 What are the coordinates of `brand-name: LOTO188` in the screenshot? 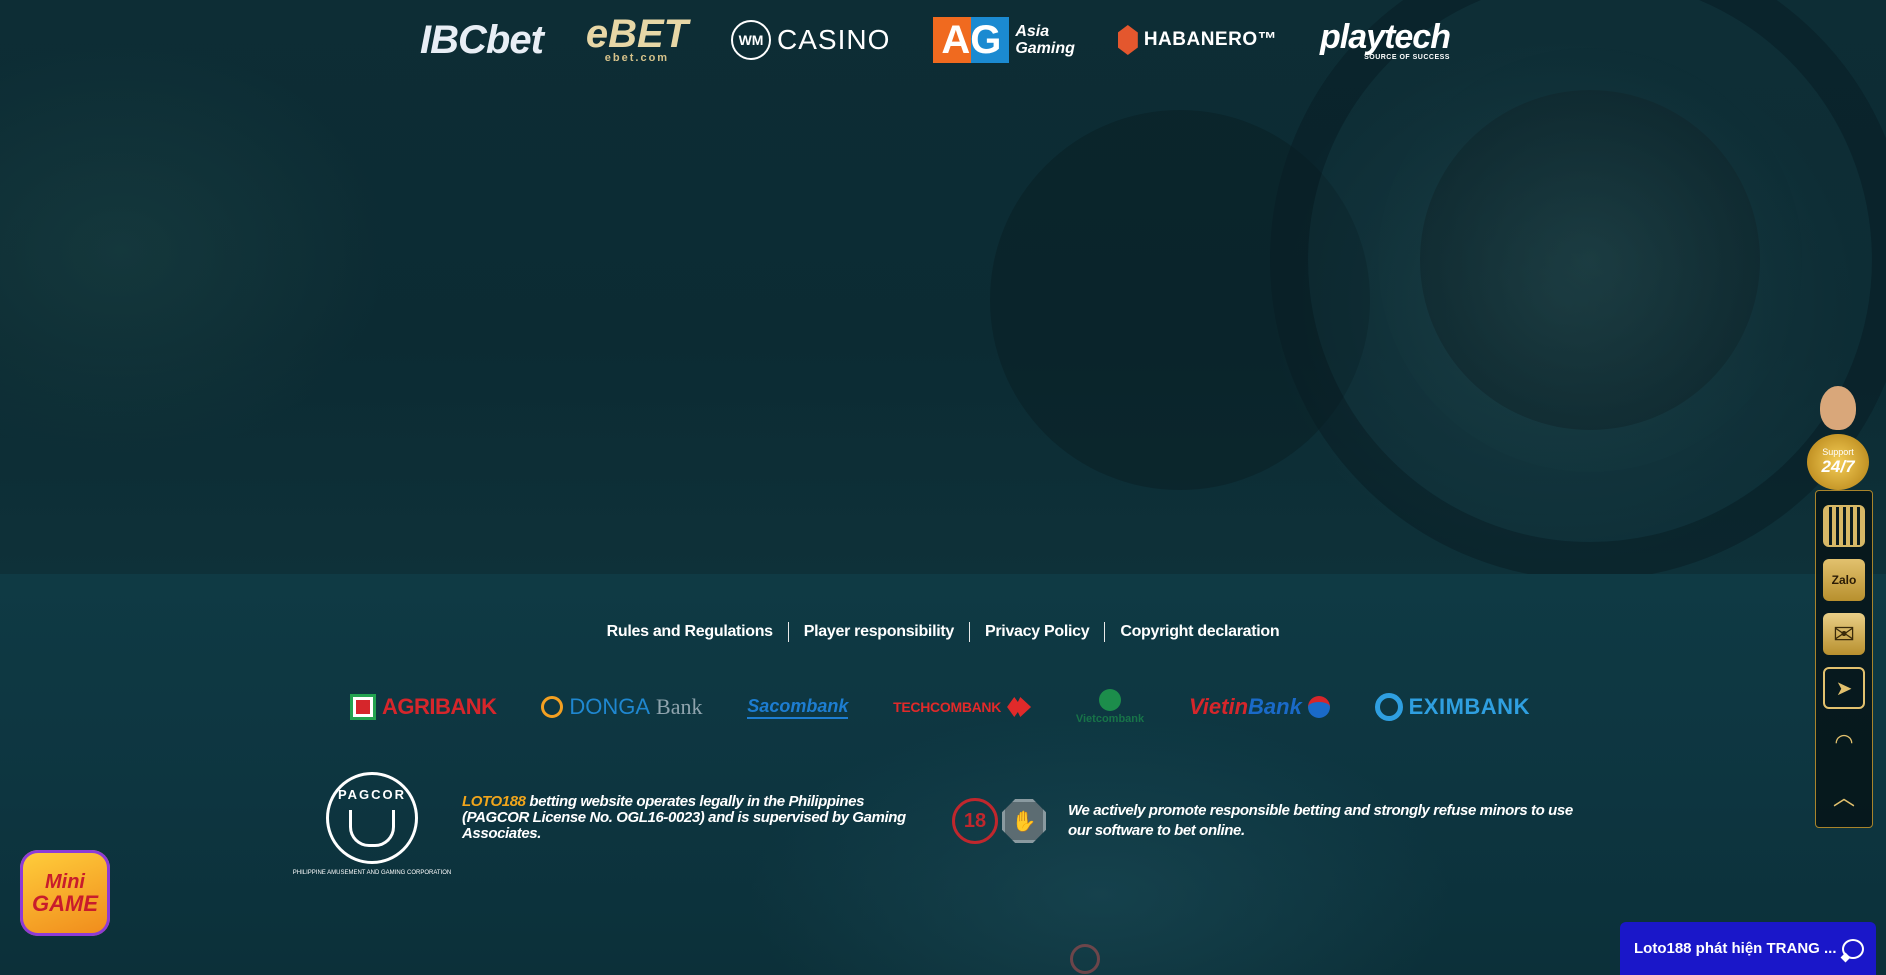 It's located at (494, 801).